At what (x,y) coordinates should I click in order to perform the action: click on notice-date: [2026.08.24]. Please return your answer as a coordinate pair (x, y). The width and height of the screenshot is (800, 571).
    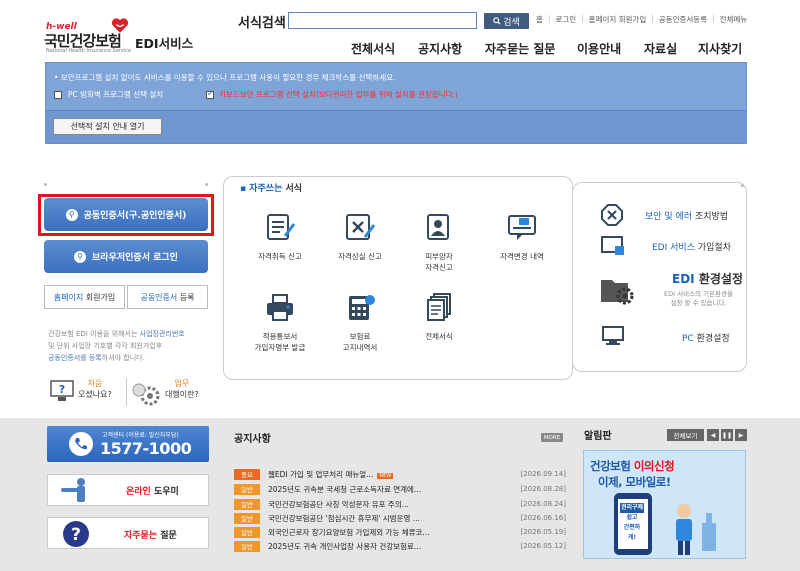
    Looking at the image, I should click on (543, 504).